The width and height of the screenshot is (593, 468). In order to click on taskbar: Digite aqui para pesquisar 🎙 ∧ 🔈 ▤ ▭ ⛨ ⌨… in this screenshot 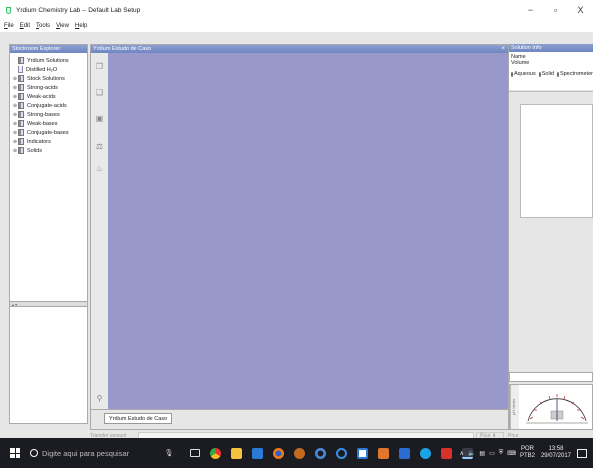, I will do `click(296, 453)`.